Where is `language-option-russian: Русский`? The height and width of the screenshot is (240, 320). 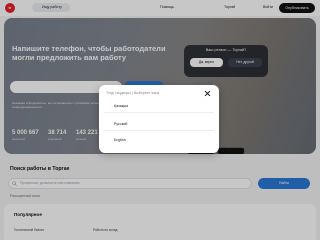 language-option-russian: Русский is located at coordinates (159, 125).